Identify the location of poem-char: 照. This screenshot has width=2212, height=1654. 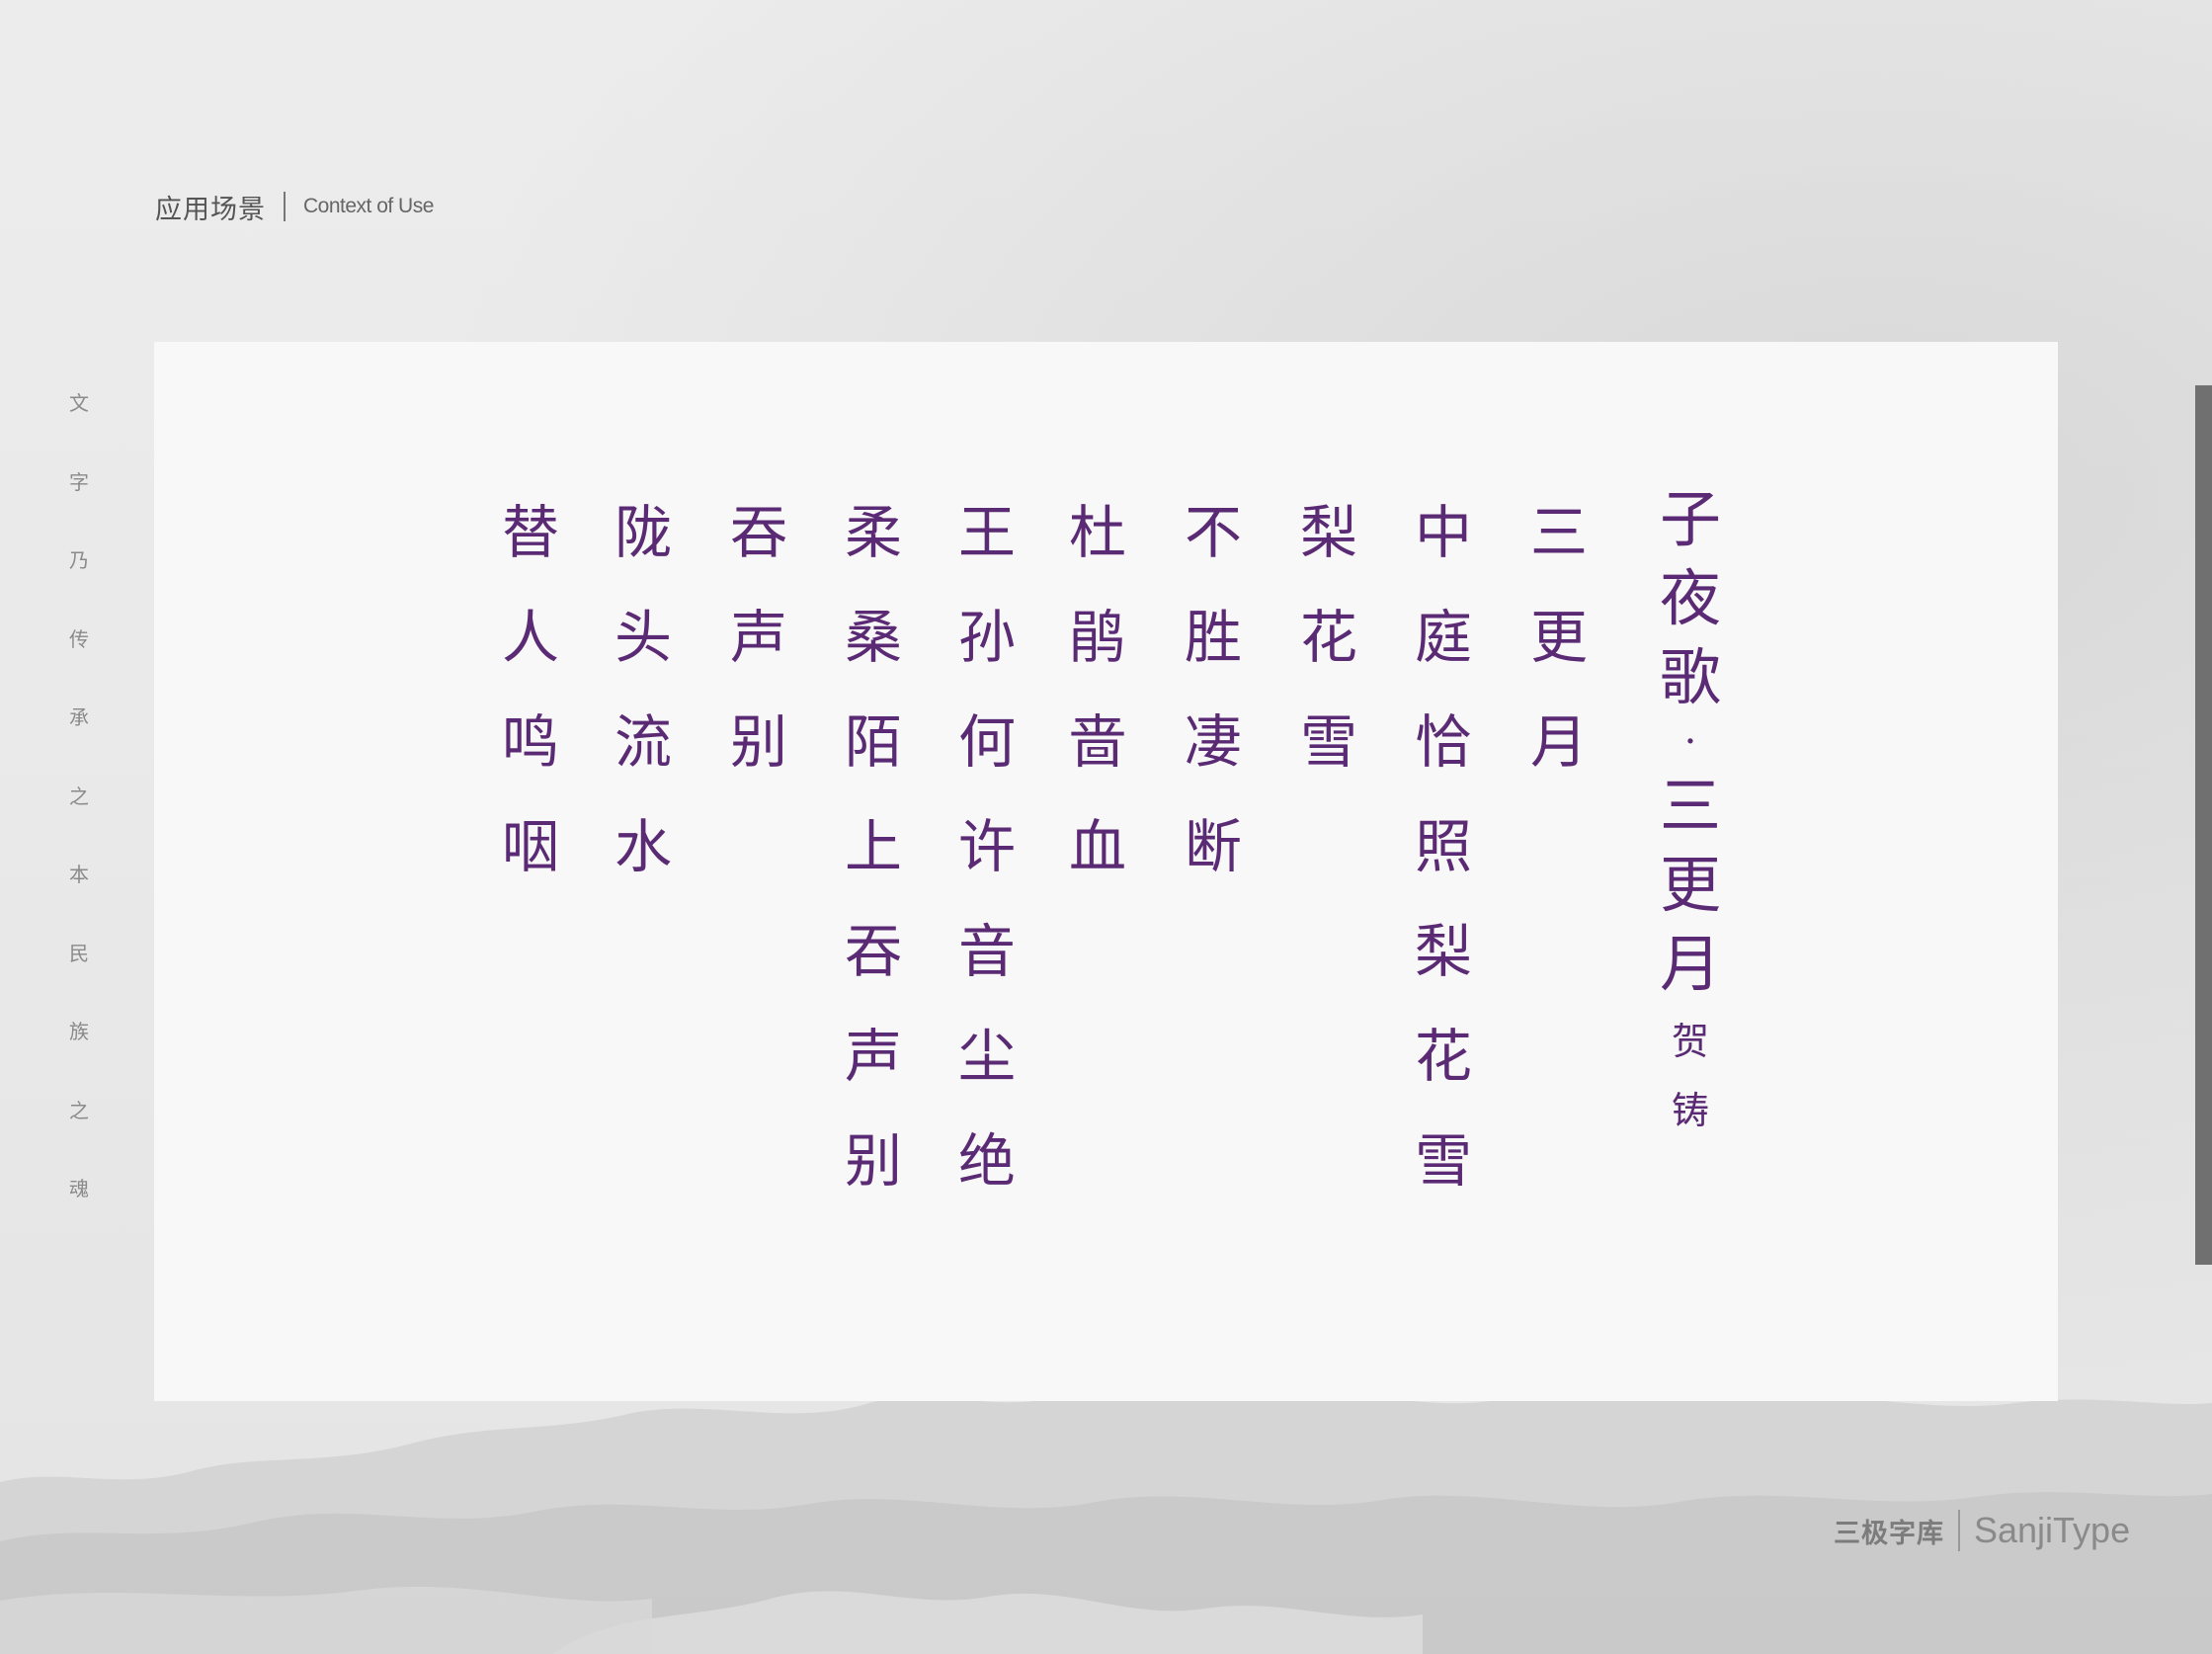
(1443, 846).